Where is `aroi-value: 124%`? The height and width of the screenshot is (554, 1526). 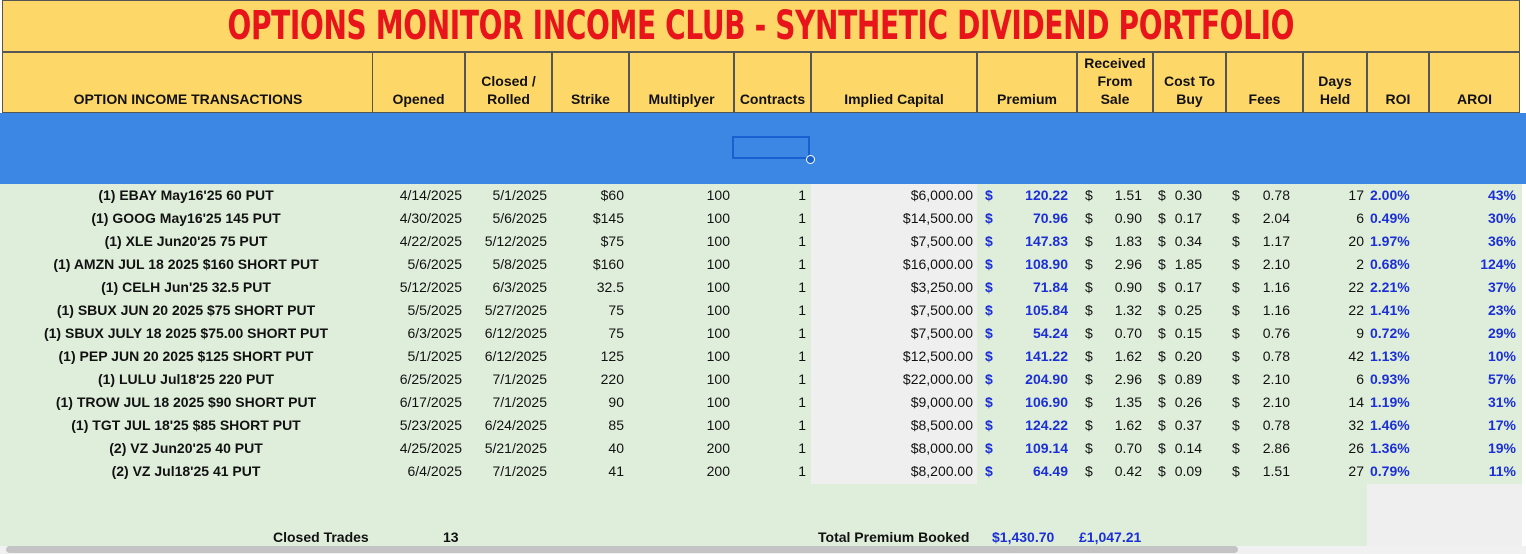
aroi-value: 124% is located at coordinates (1472, 264).